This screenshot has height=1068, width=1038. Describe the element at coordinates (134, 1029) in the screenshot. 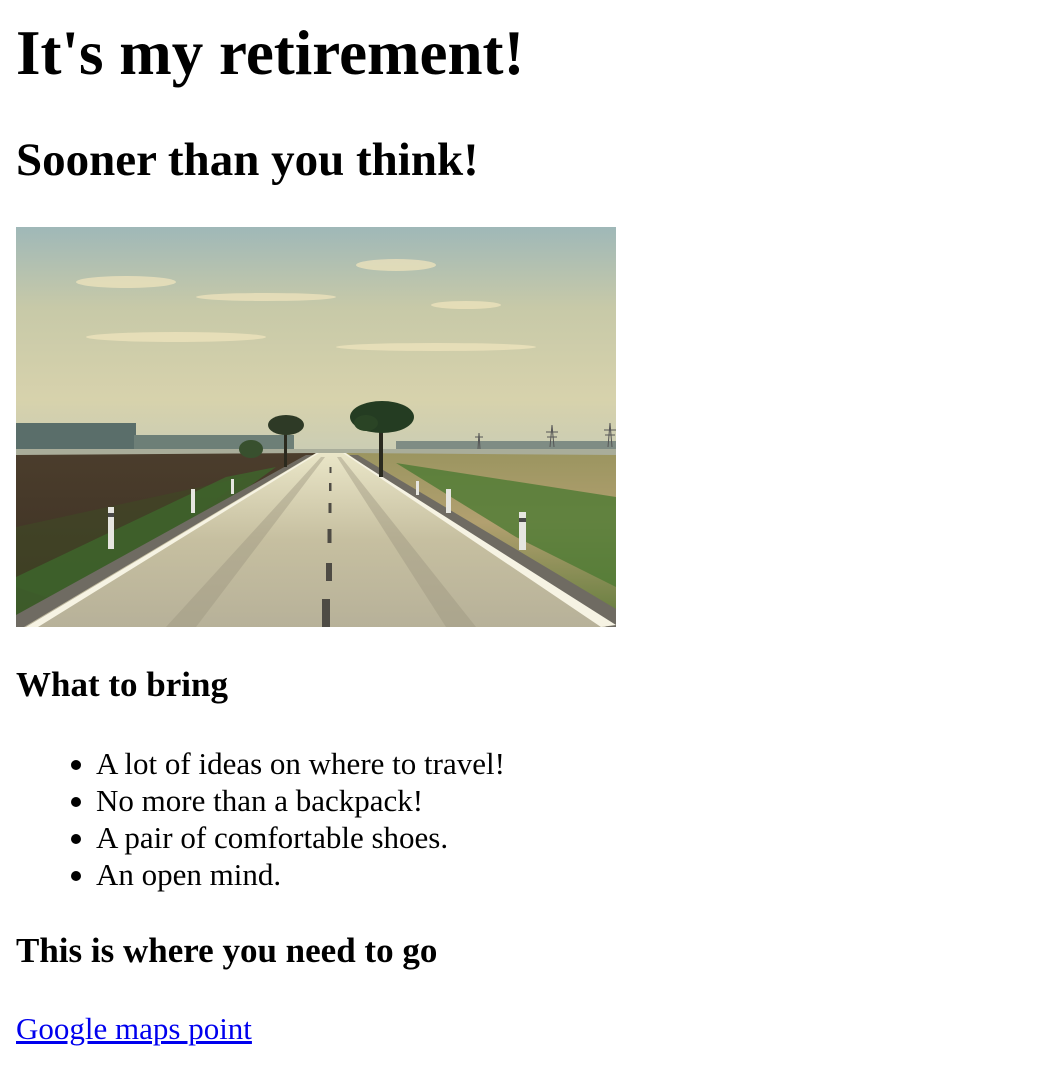

I see `google-maps-link: Google maps point` at that location.